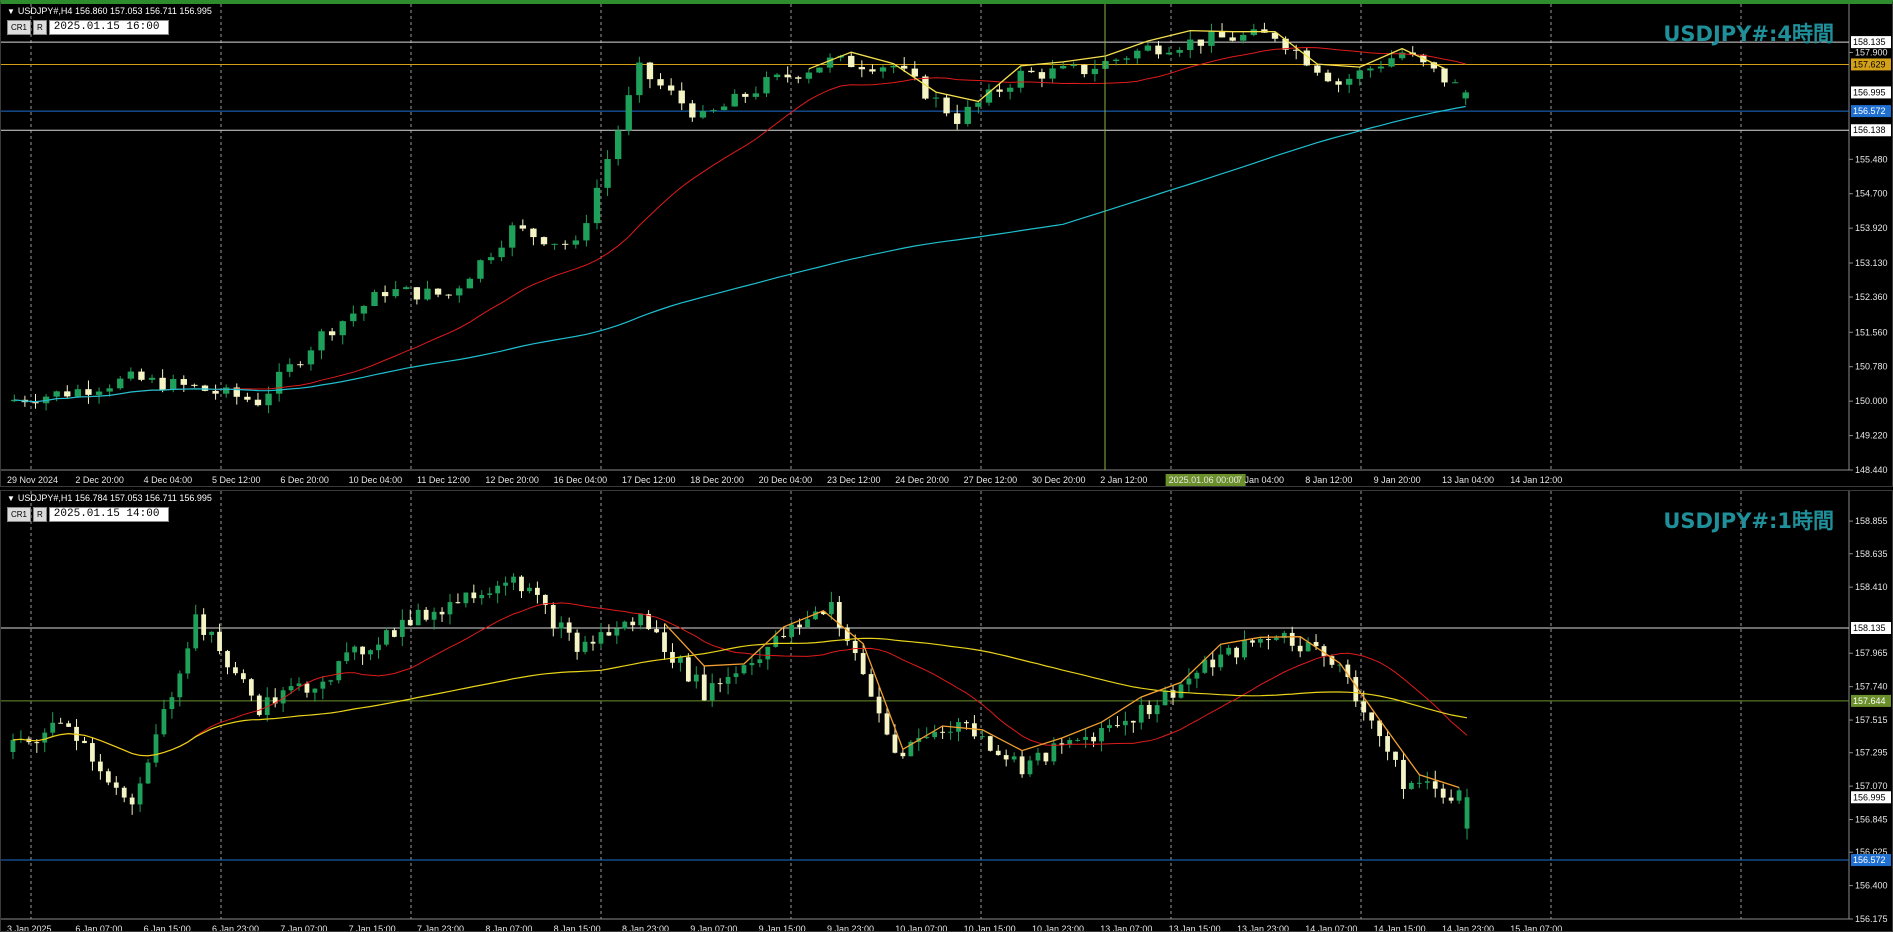  What do you see at coordinates (1871, 687) in the screenshot?
I see `price-tick-label: 157.740` at bounding box center [1871, 687].